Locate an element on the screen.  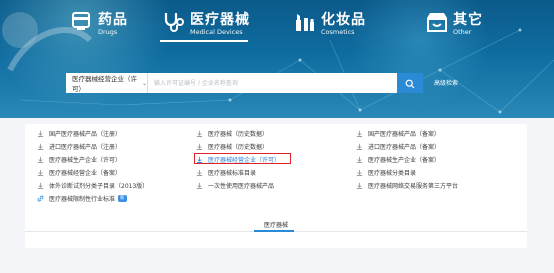
category-cosmetics: 化妆品 Cosmetics is located at coordinates (329, 24).